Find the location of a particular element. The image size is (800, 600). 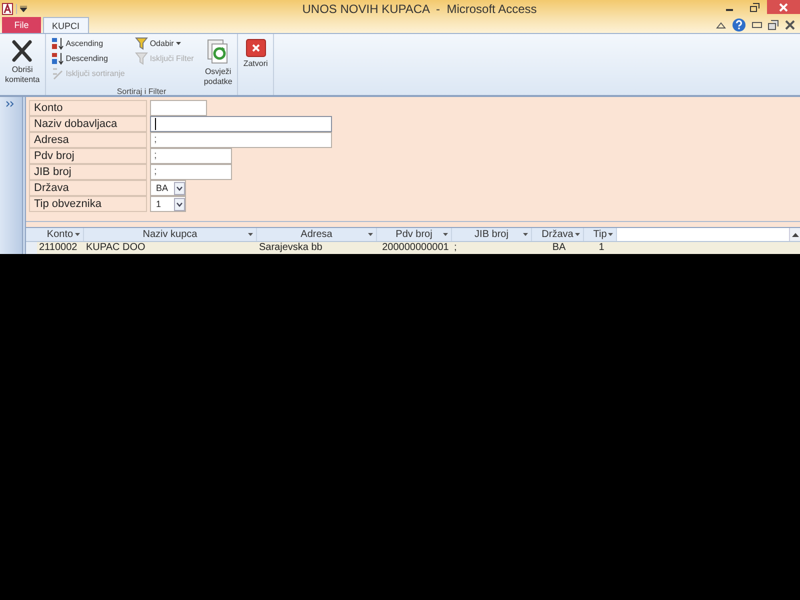

expand-icon is located at coordinates (10, 104).